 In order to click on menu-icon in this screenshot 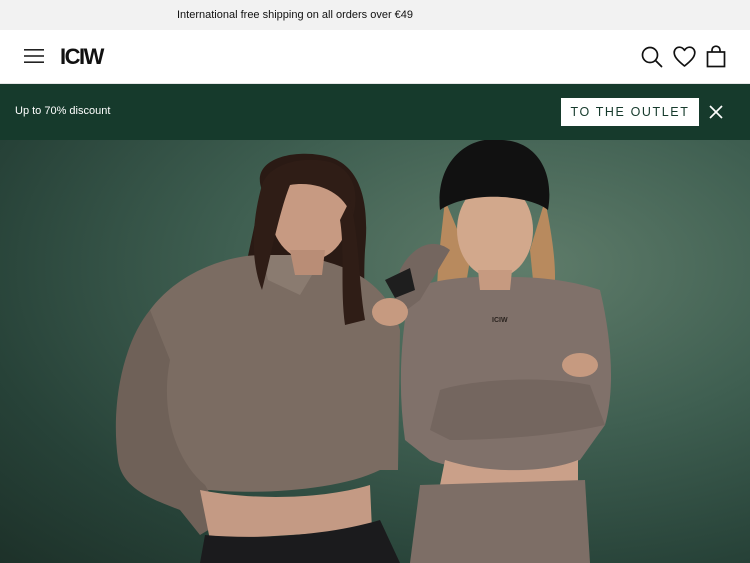, I will do `click(34, 56)`.